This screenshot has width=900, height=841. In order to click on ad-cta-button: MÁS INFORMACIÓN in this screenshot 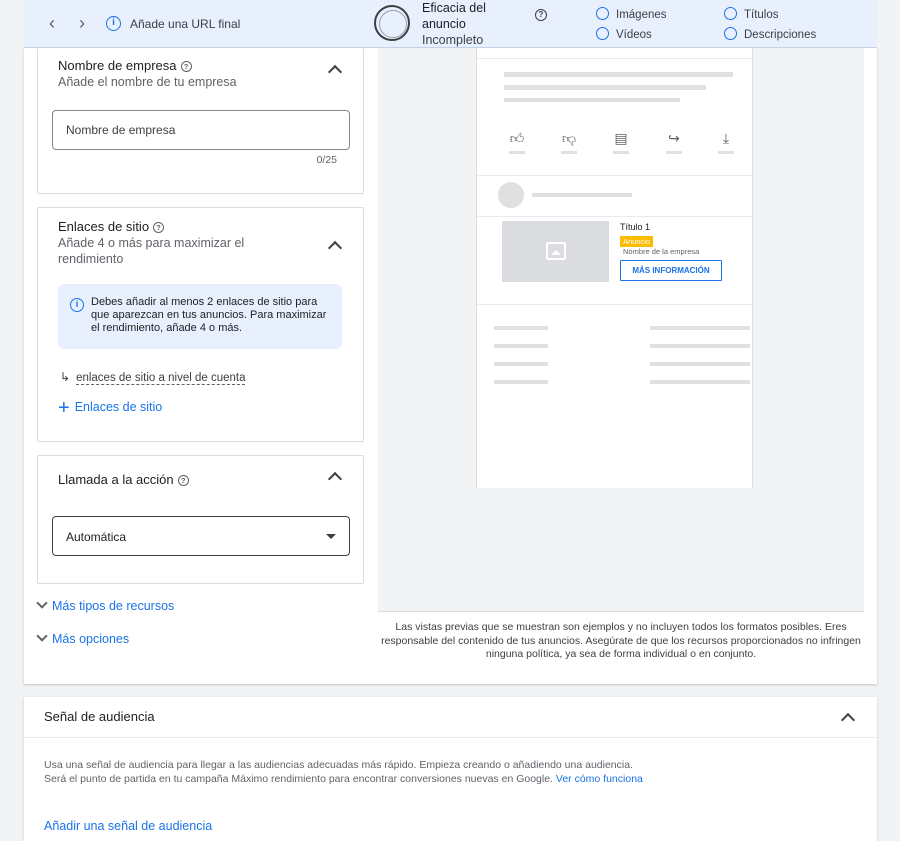, I will do `click(671, 270)`.